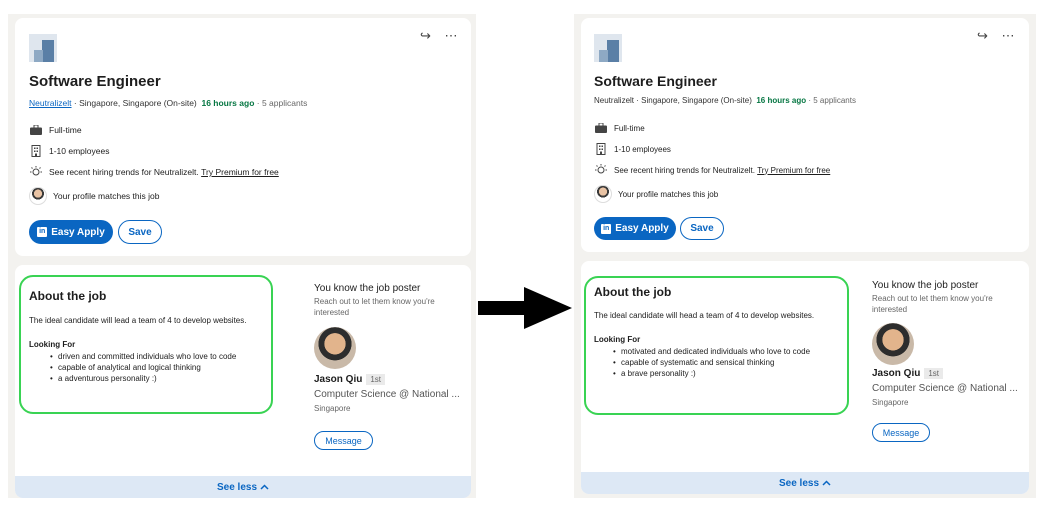 Image resolution: width=1043 pixels, height=510 pixels. I want to click on right-arrow-icon, so click(525, 310).